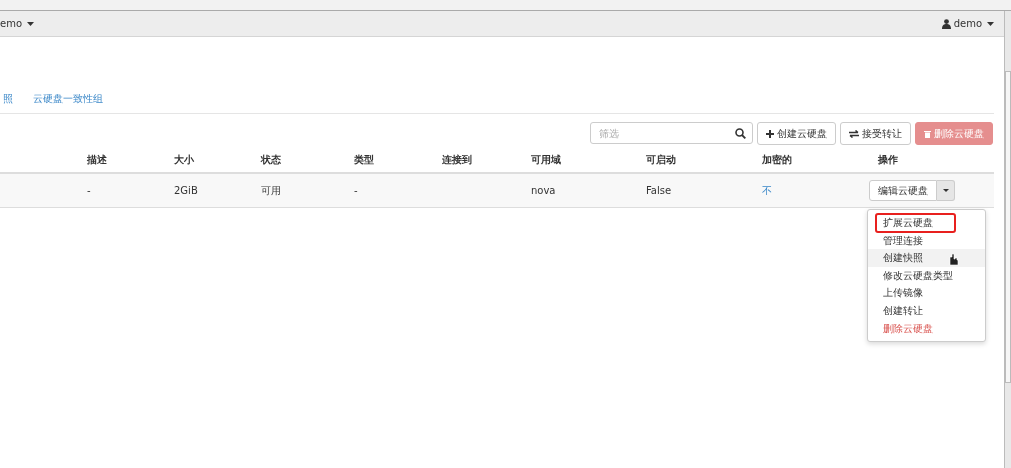 The image size is (1011, 468). I want to click on column-header: 状态, so click(271, 159).